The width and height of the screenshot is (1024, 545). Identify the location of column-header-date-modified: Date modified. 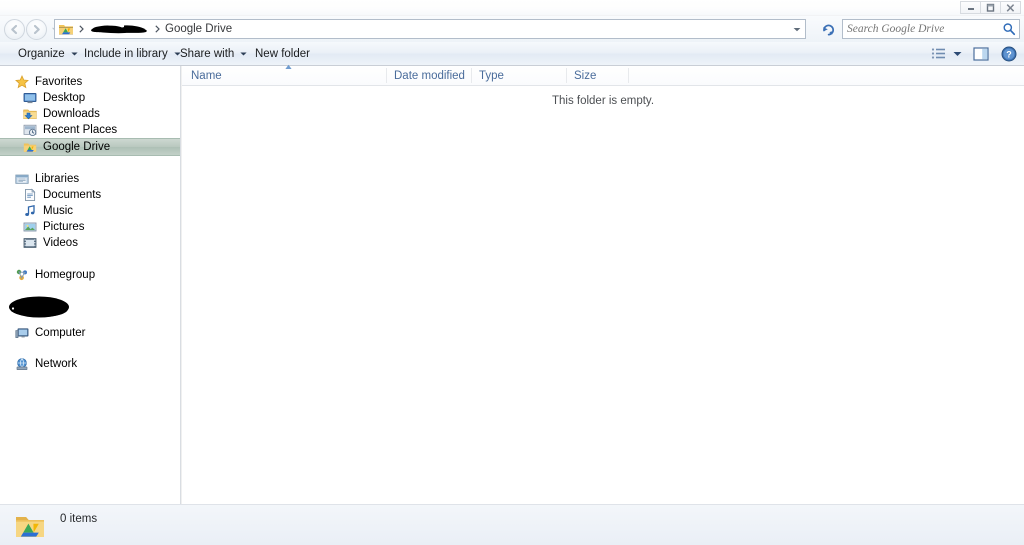
(429, 75).